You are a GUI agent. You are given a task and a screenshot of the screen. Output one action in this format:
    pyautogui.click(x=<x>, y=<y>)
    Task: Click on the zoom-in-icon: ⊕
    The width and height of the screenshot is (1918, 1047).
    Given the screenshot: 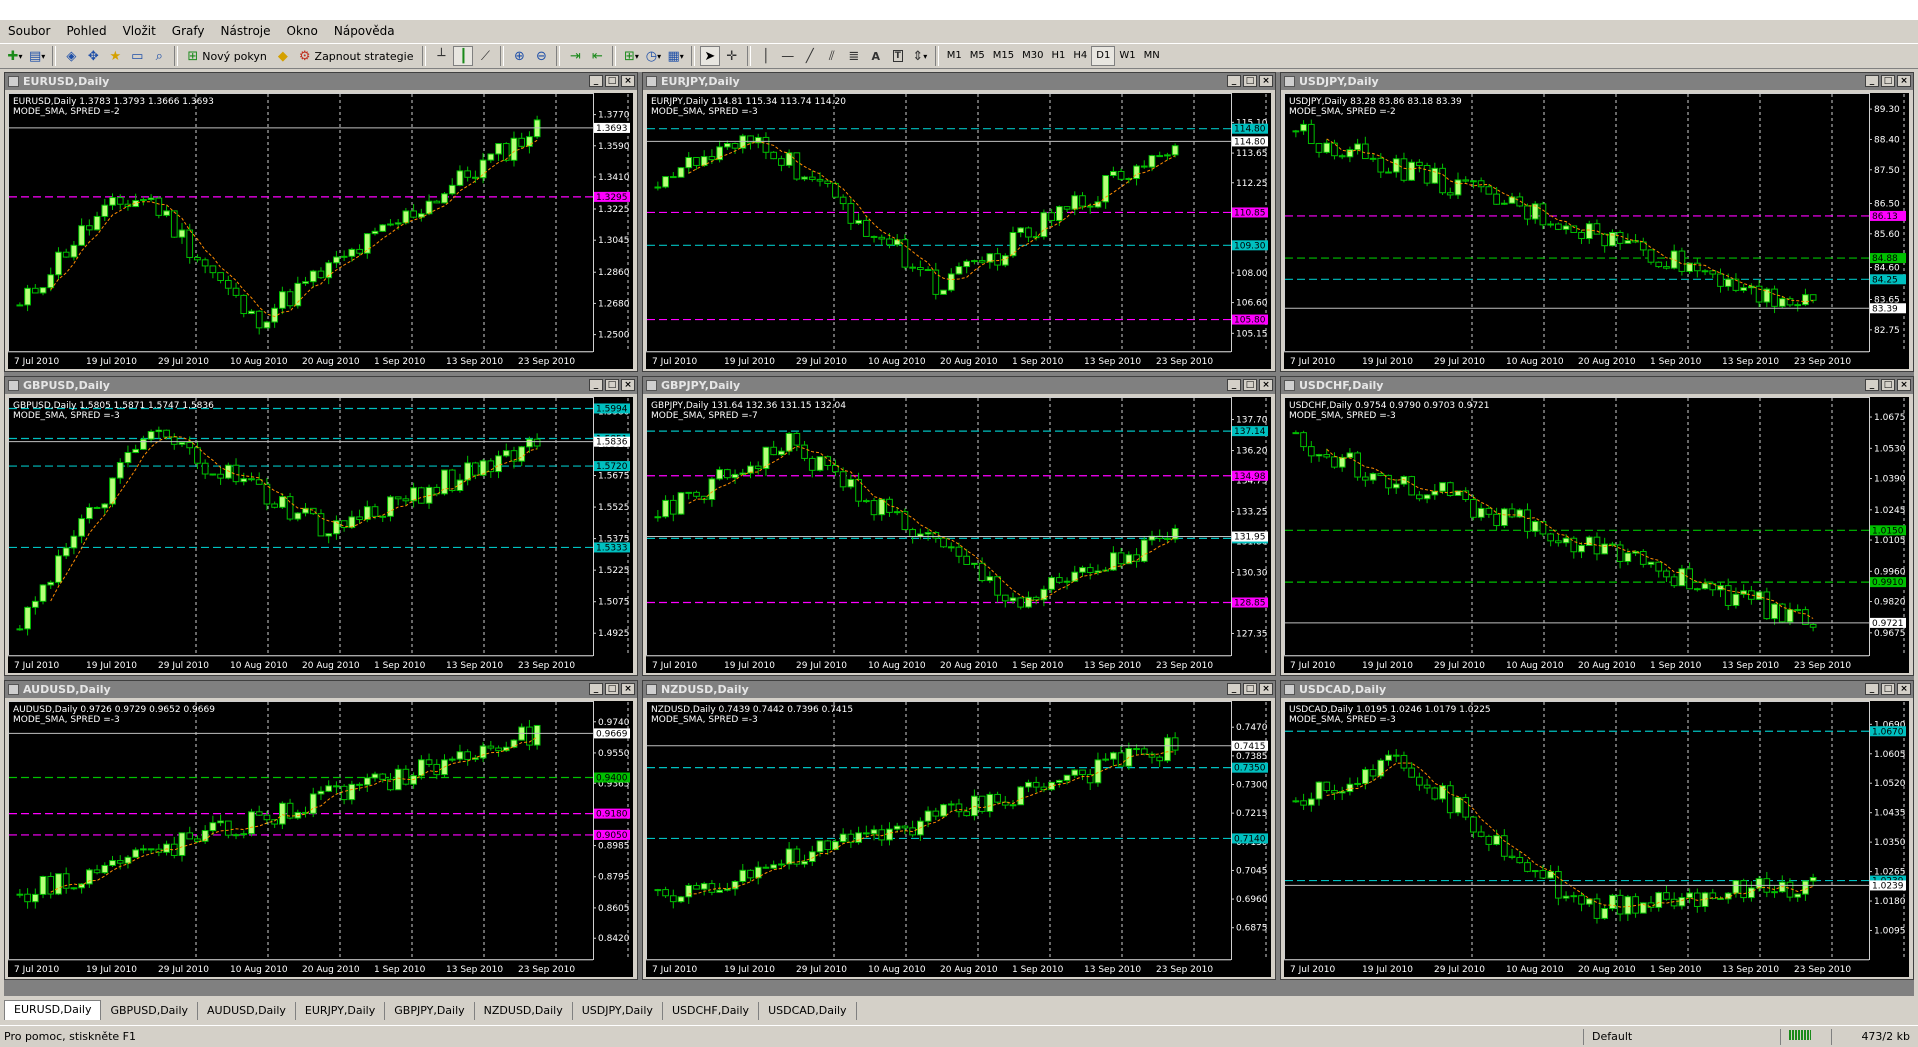 What is the action you would take?
    pyautogui.click(x=519, y=56)
    